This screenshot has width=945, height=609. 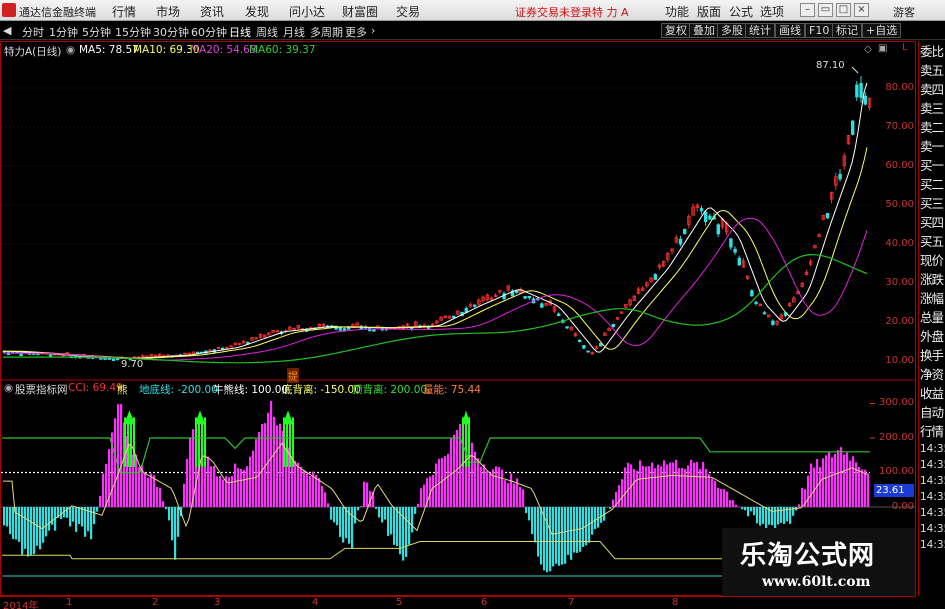 I want to click on side-item: 卖五, so click(x=932, y=70).